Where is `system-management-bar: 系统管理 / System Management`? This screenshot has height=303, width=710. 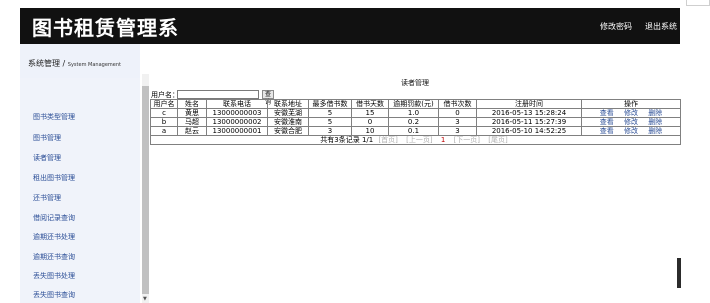
system-management-bar: 系统管理 / System Management is located at coordinates (80, 61).